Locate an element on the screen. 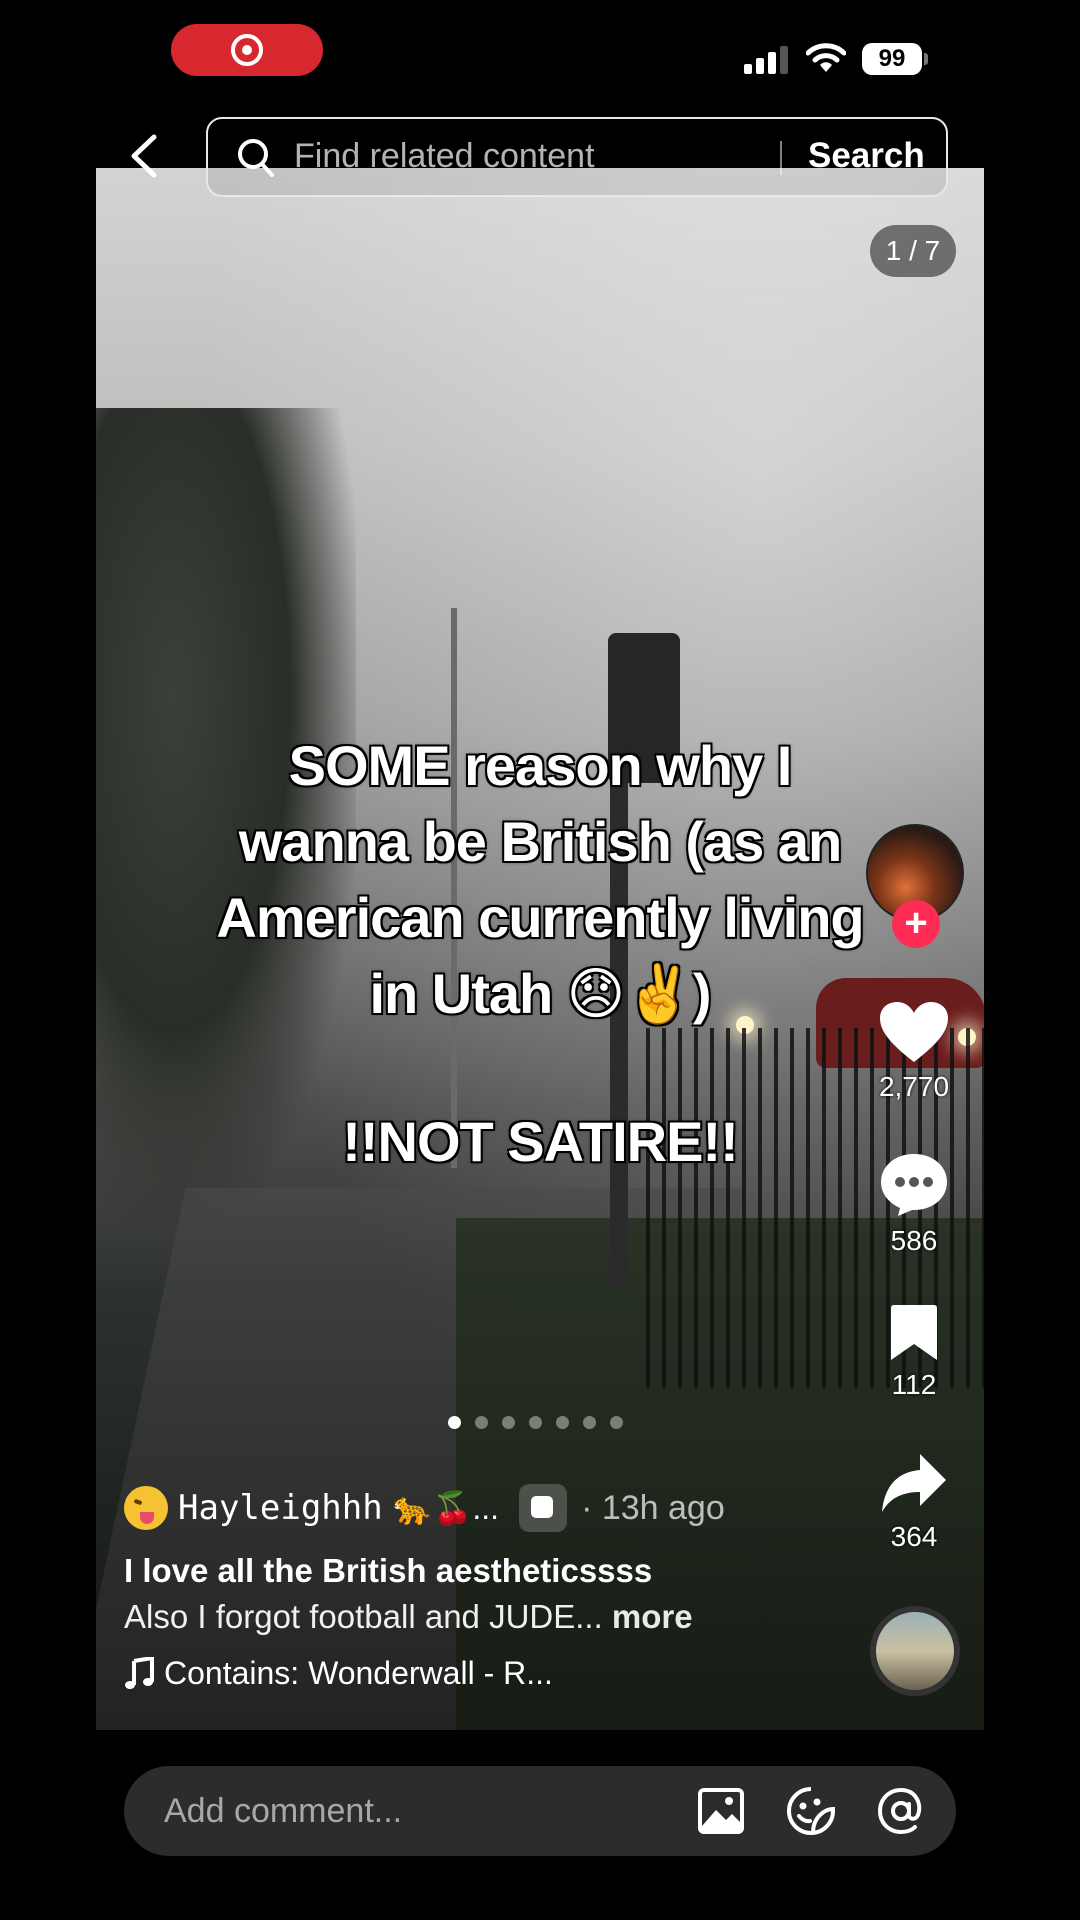 Image resolution: width=1080 pixels, height=1920 pixels. comment-count: 586 is located at coordinates (914, 1240).